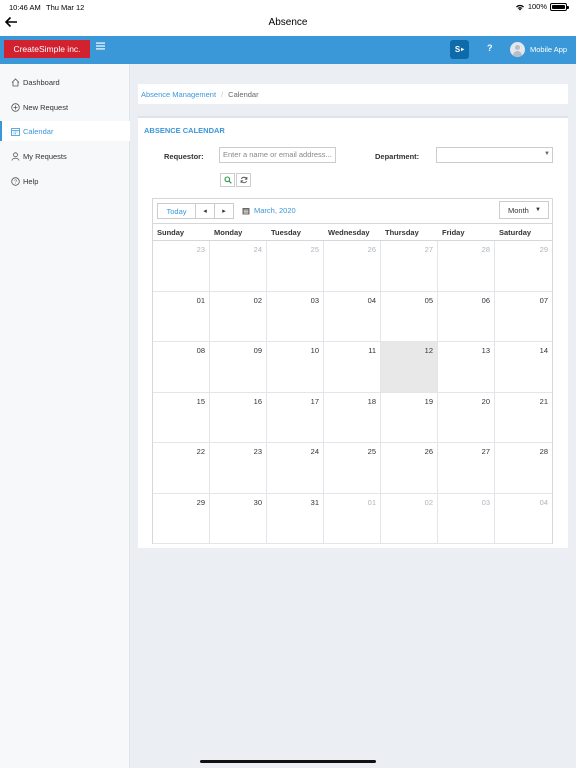 The image size is (576, 768). Describe the element at coordinates (25, 7) in the screenshot. I see `status-time: 10:46 AM` at that location.